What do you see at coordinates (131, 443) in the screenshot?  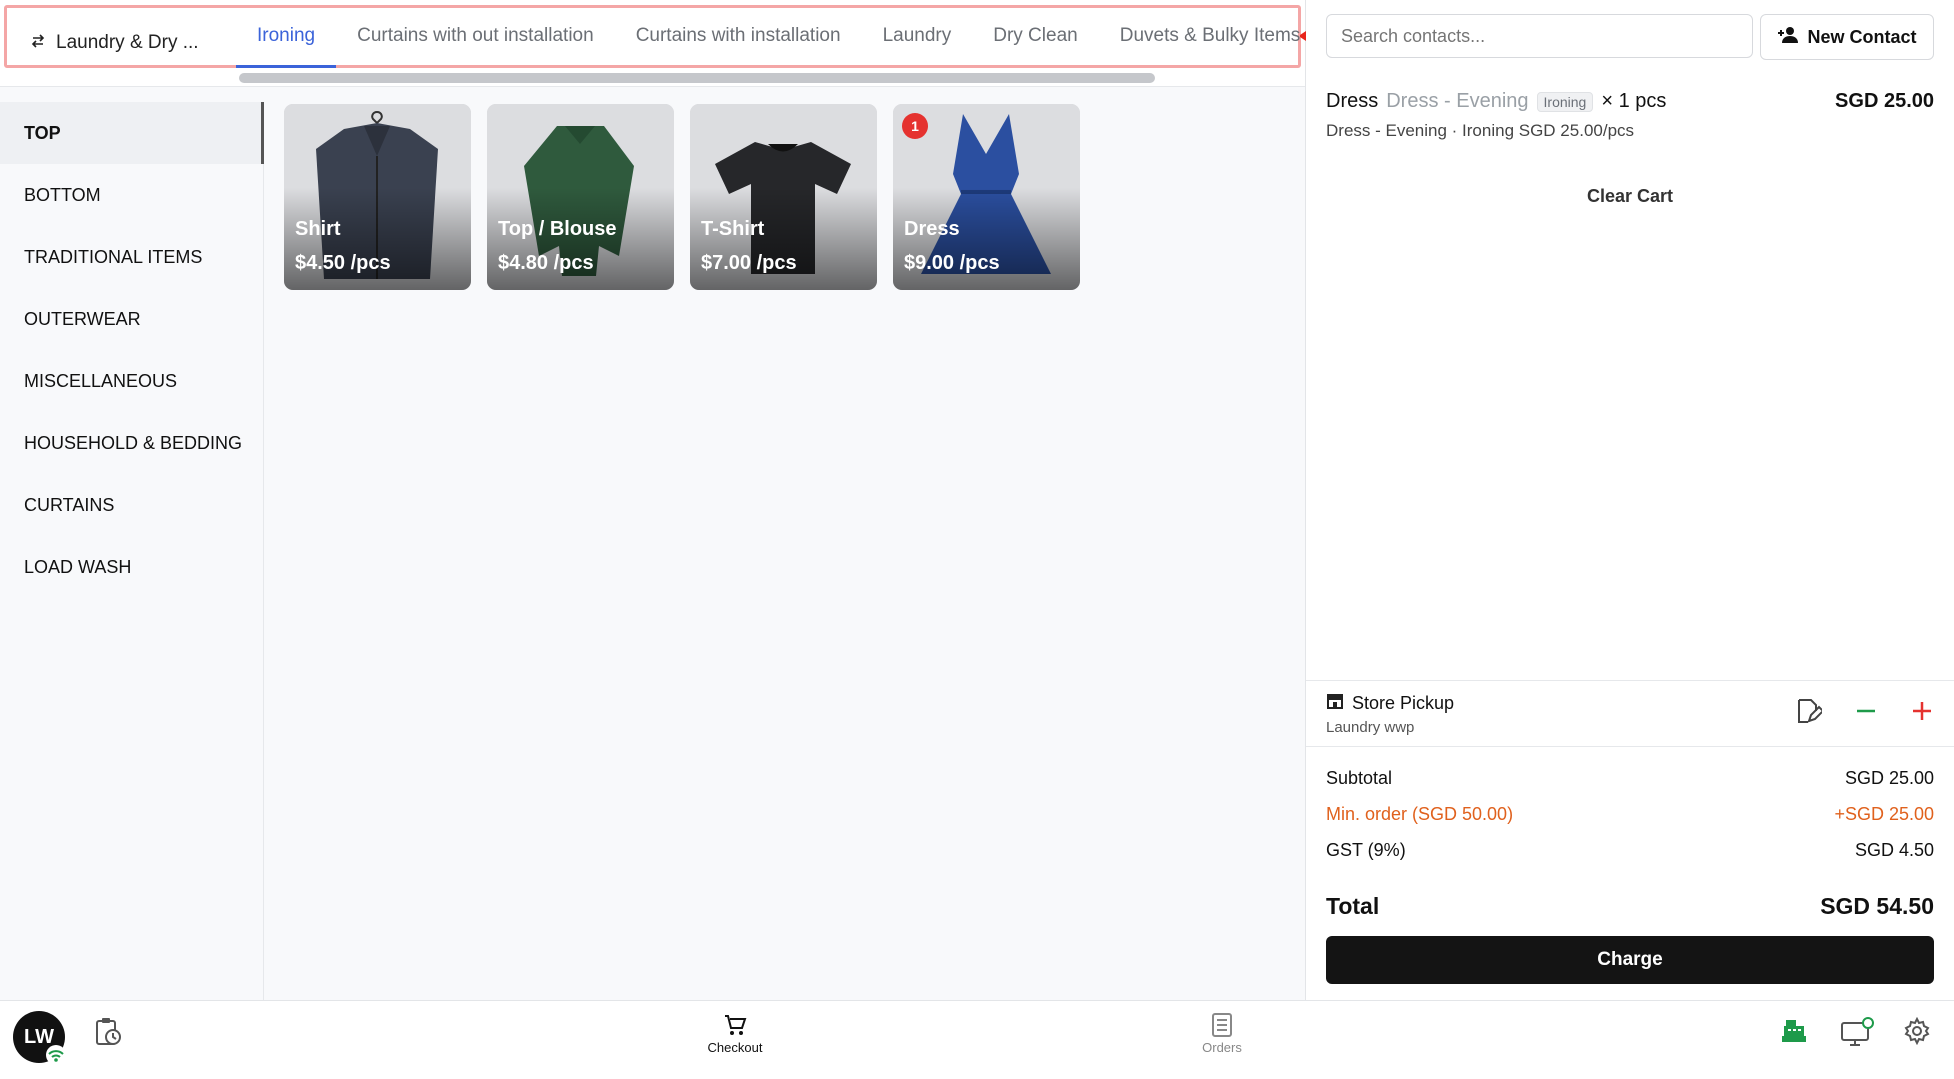 I see `category-household-bedding: HOUSEHOLD & BEDDING` at bounding box center [131, 443].